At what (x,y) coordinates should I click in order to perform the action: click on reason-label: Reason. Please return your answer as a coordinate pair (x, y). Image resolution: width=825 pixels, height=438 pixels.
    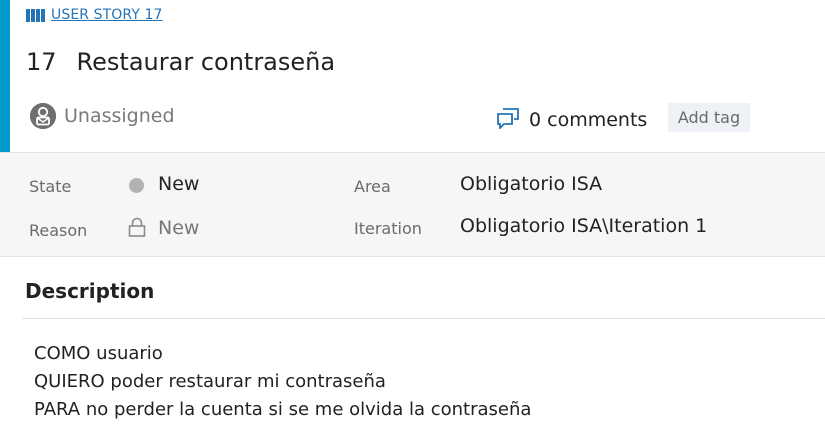
    Looking at the image, I should click on (58, 230).